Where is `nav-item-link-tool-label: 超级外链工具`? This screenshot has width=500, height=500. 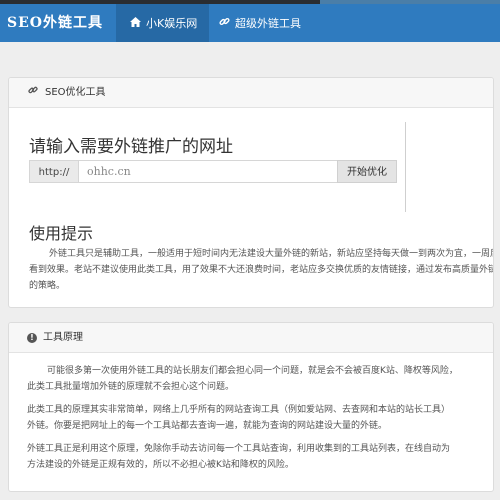
nav-item-link-tool-label: 超级外链工具 is located at coordinates (268, 23).